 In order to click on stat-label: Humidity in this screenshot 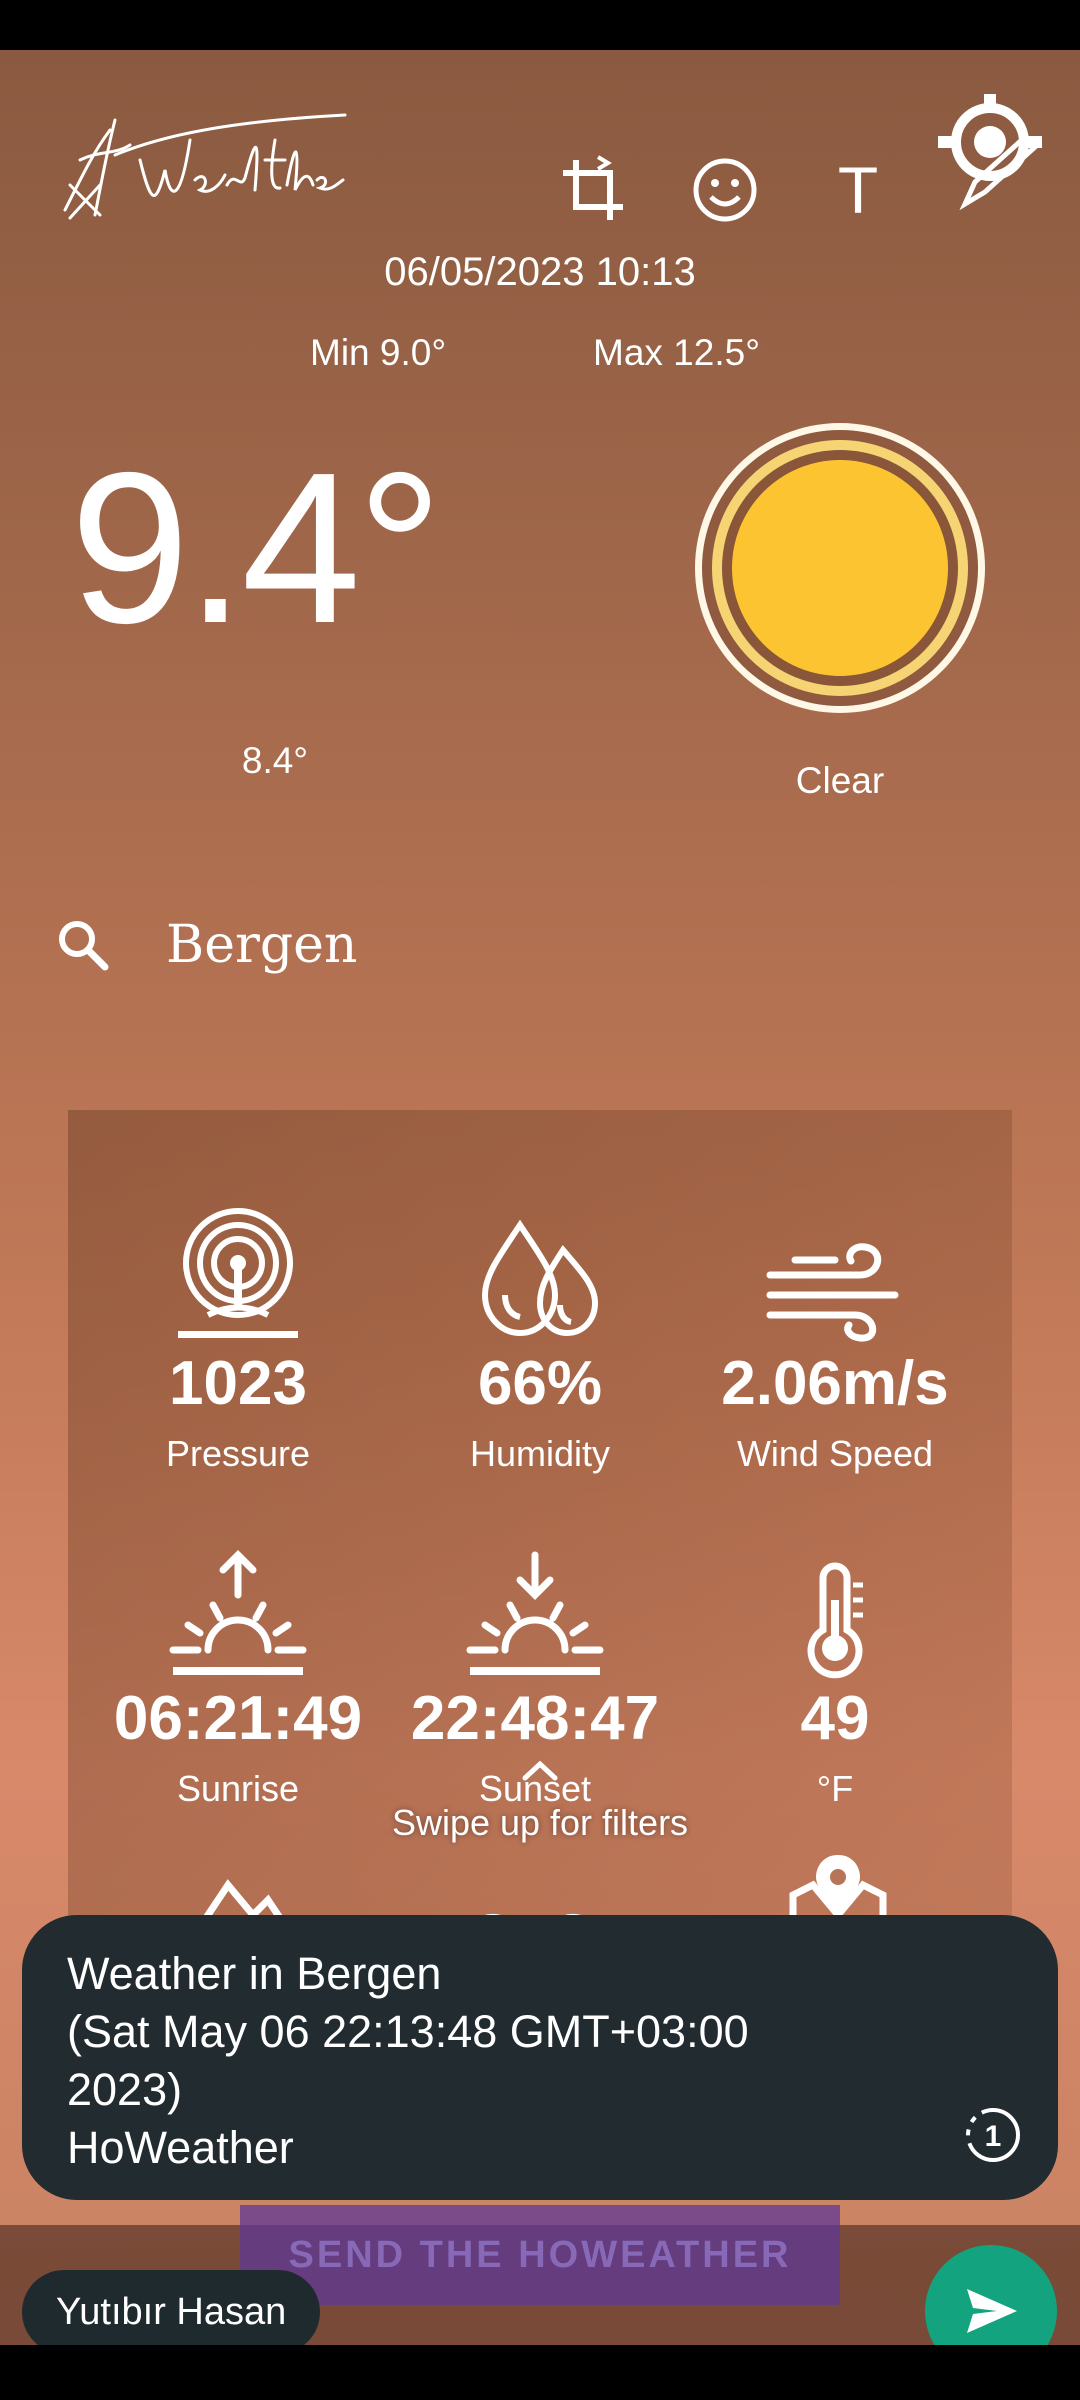, I will do `click(540, 1453)`.